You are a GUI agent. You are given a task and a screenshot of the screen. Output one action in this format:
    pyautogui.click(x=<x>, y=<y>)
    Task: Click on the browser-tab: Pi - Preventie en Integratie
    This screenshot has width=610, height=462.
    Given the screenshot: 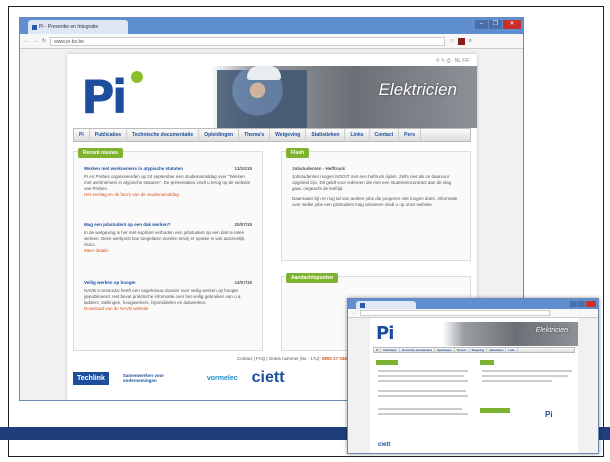 What is the action you would take?
    pyautogui.click(x=78, y=27)
    